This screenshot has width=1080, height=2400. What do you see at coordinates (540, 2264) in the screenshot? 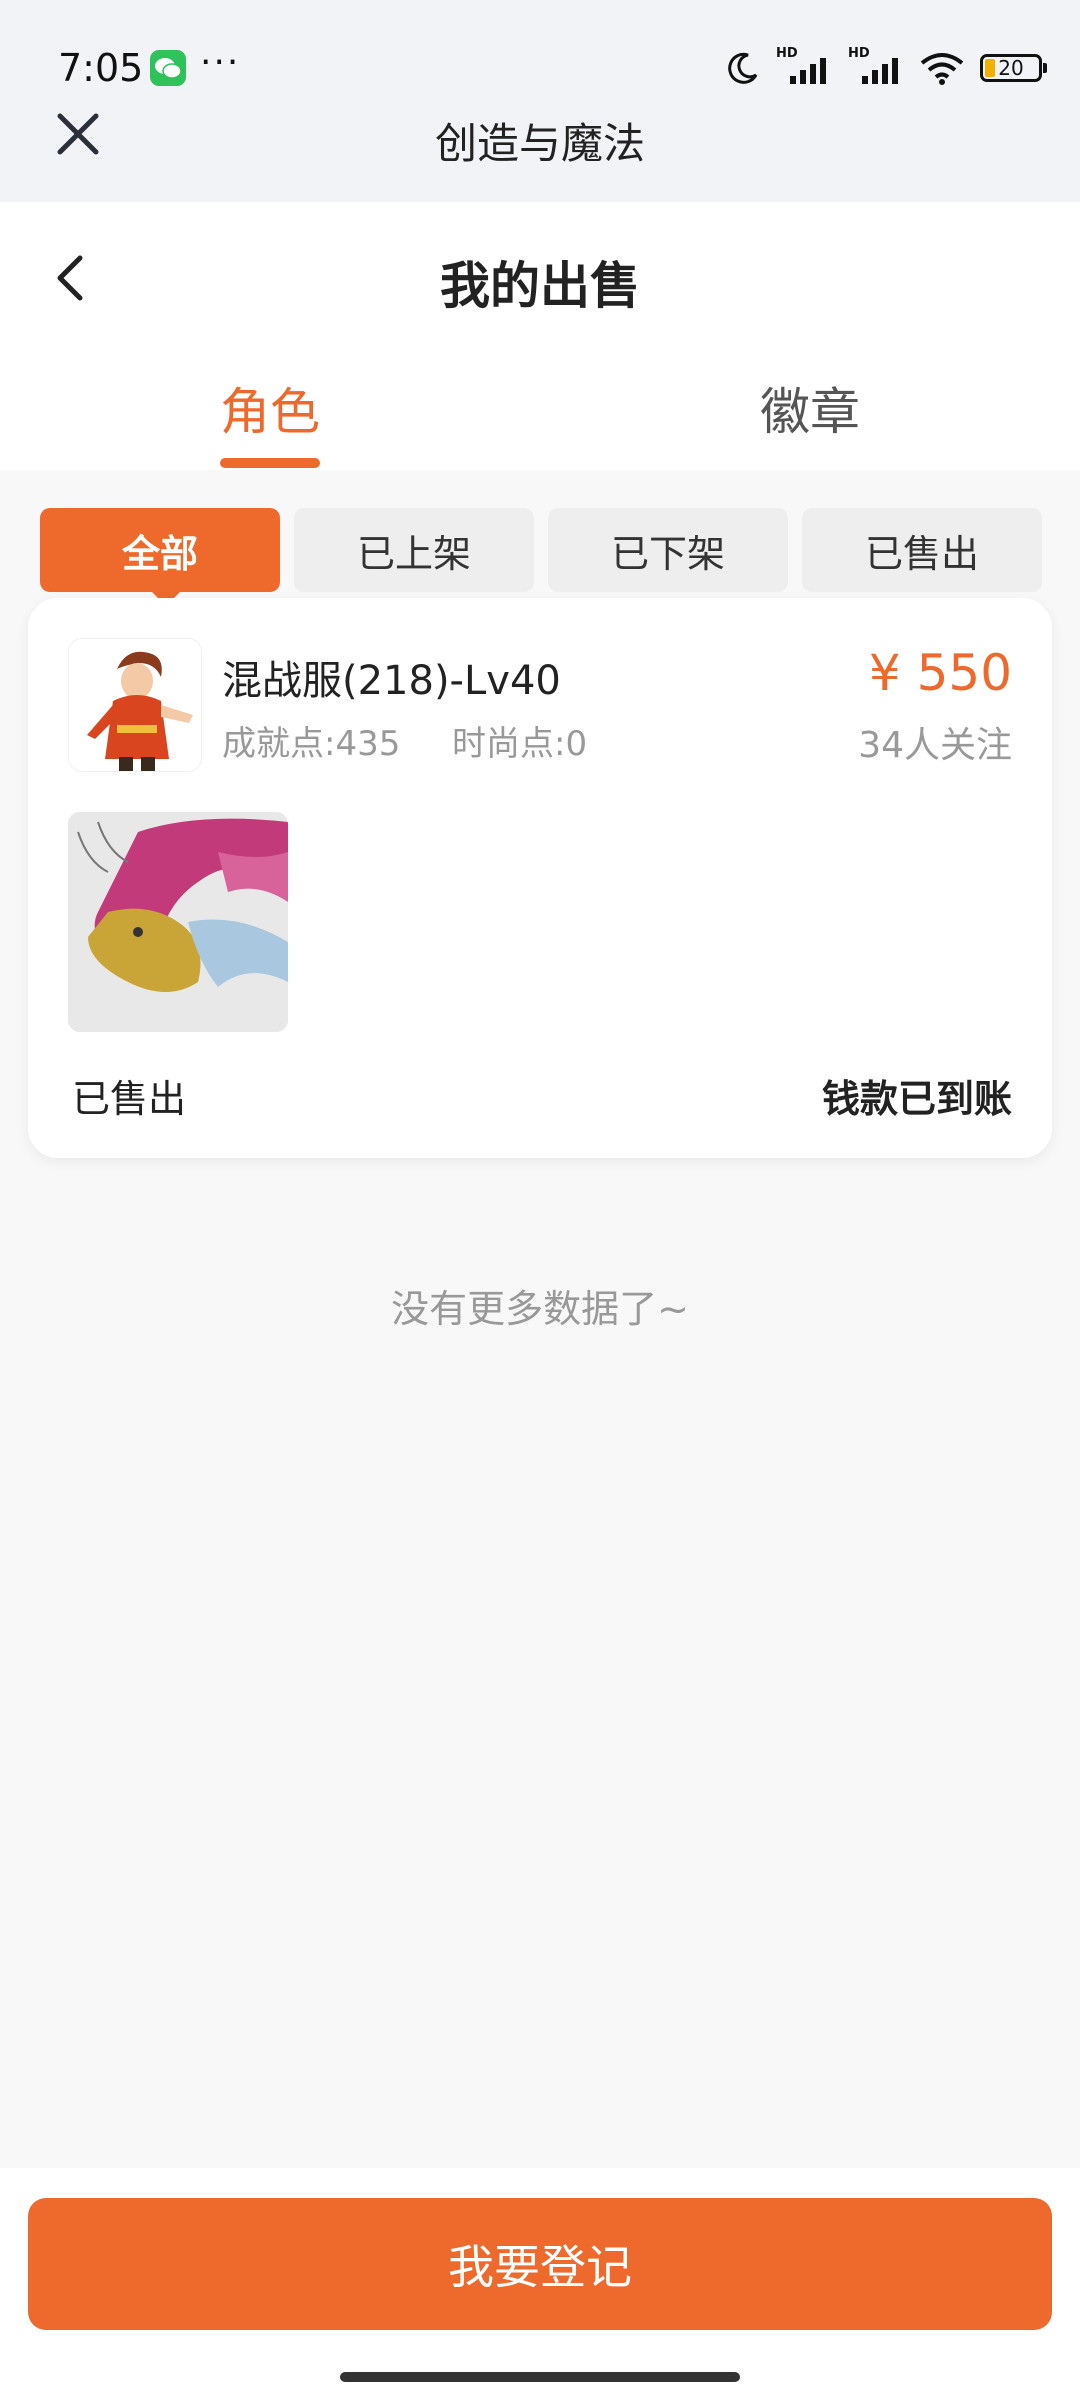
I see `register-button: 我要登记` at bounding box center [540, 2264].